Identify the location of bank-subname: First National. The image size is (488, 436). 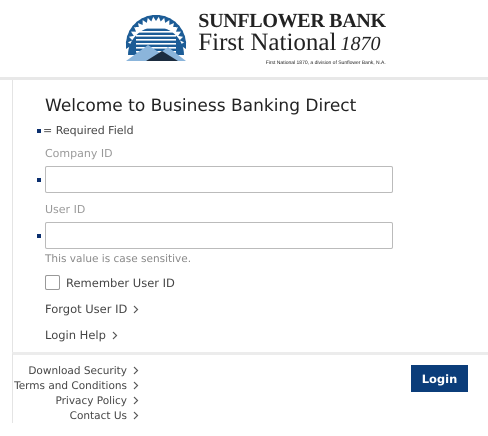
(267, 43).